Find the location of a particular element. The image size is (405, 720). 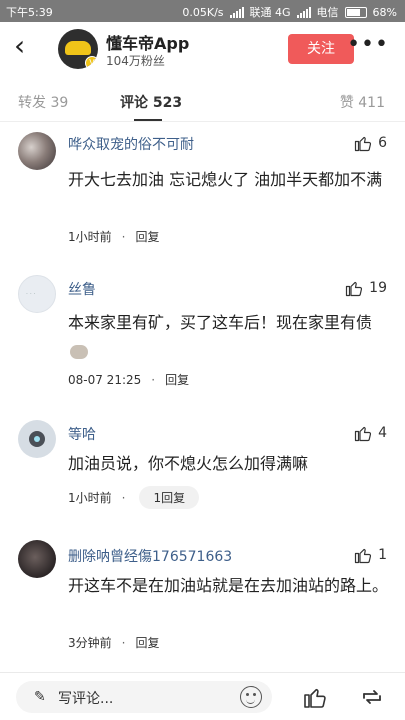

pen-icon: ✎ is located at coordinates (40, 697).